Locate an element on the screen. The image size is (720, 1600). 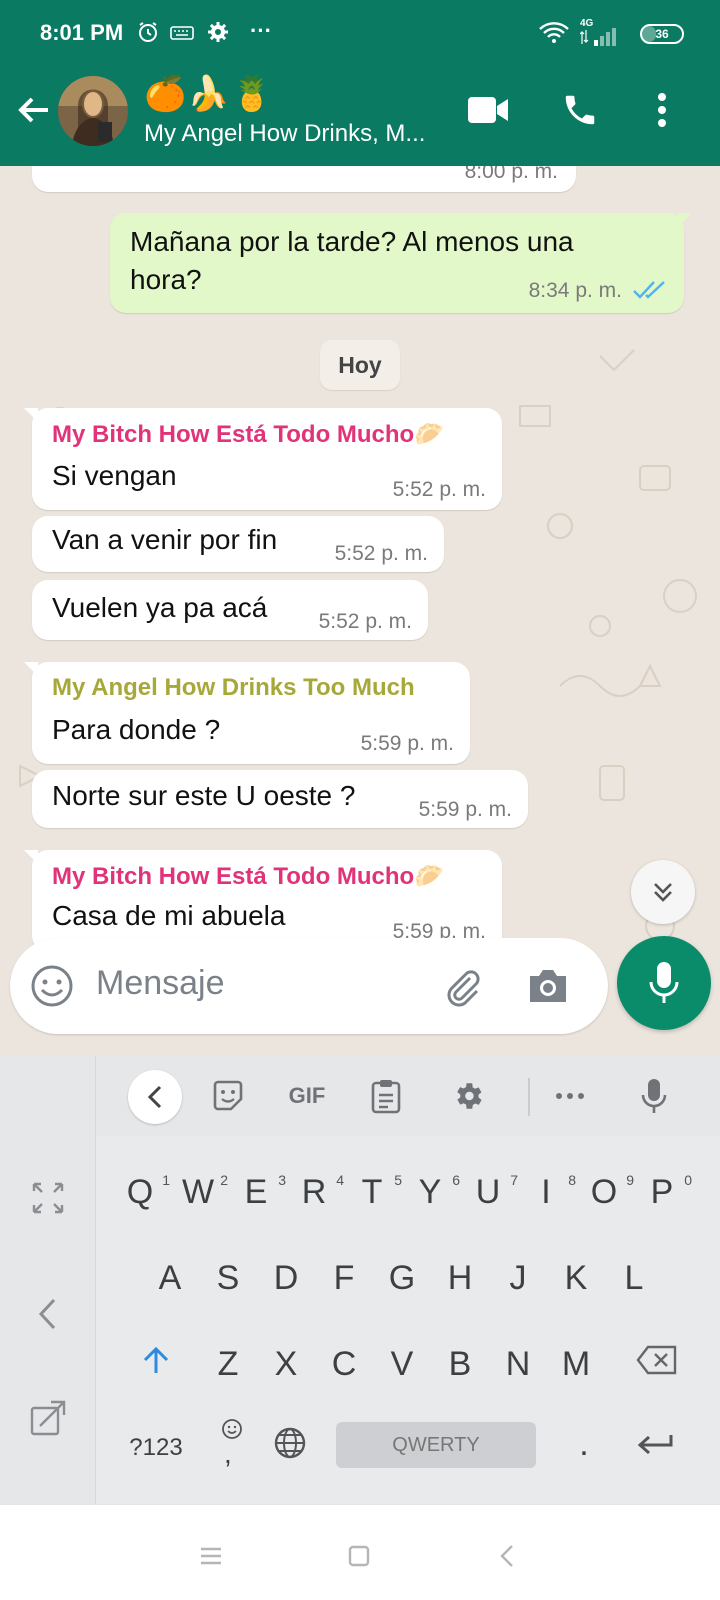
home-button is located at coordinates (359, 1556).